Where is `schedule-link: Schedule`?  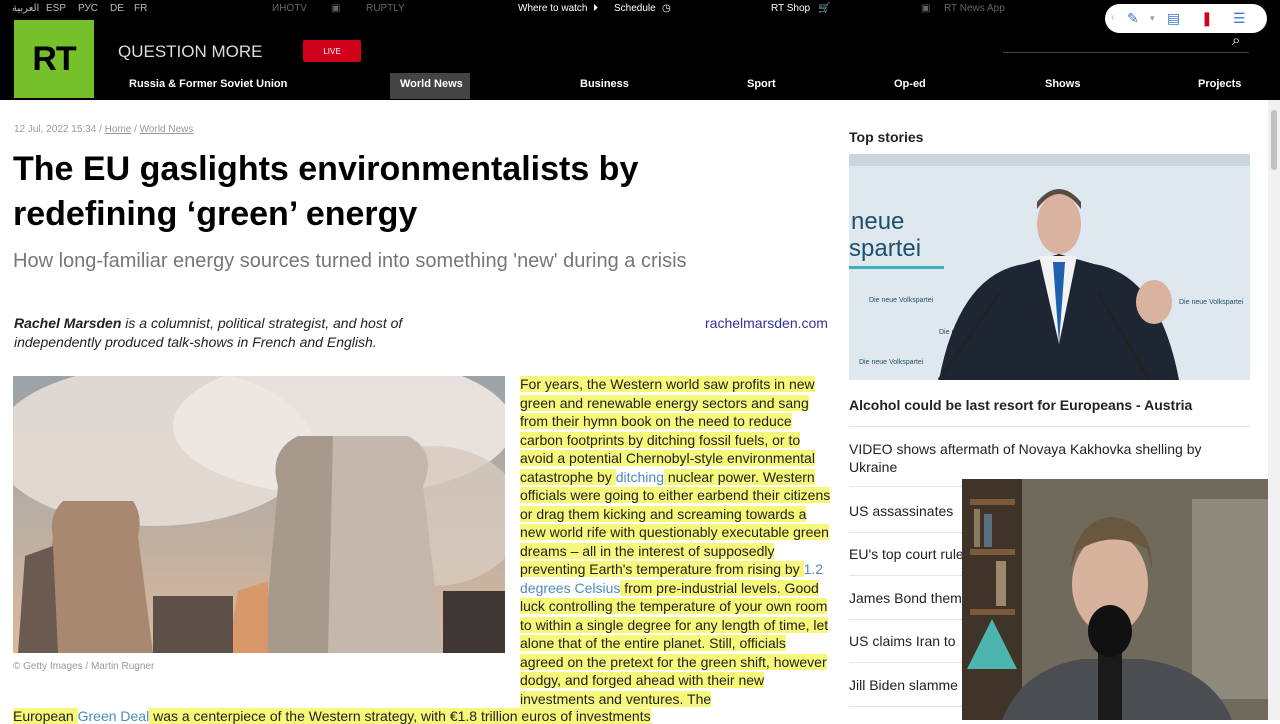 schedule-link: Schedule is located at coordinates (635, 8).